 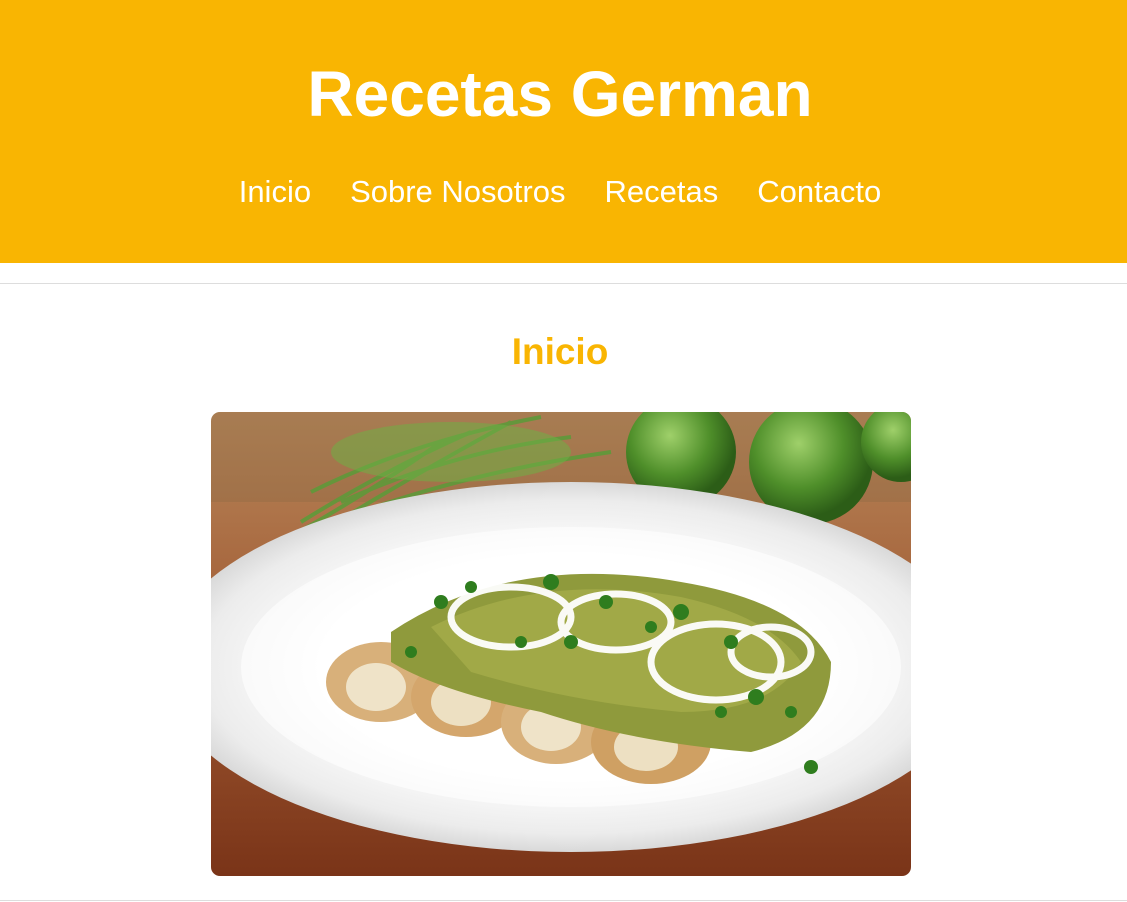 What do you see at coordinates (560, 351) in the screenshot?
I see `page-heading: Inicio` at bounding box center [560, 351].